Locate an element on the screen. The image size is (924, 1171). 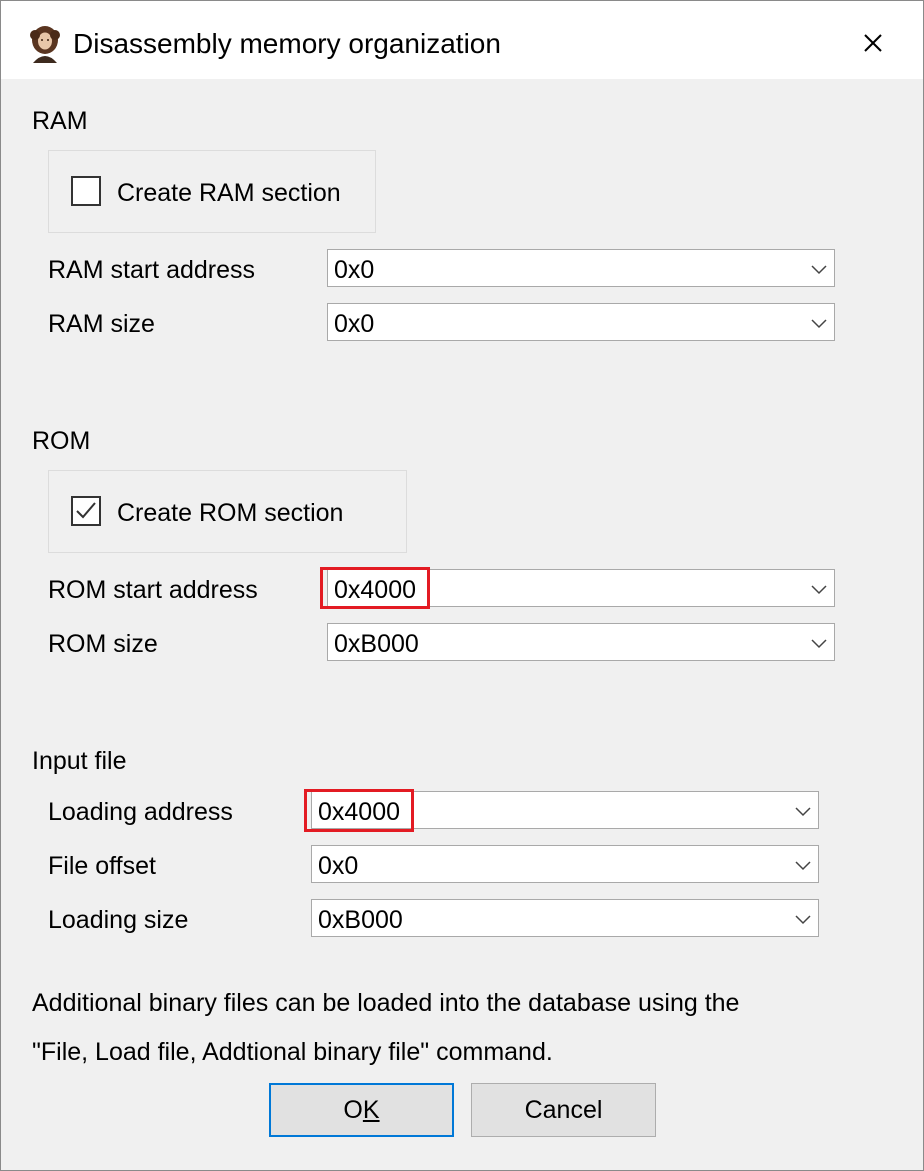
title-bar: Disassembly memory organization is located at coordinates (462, 40).